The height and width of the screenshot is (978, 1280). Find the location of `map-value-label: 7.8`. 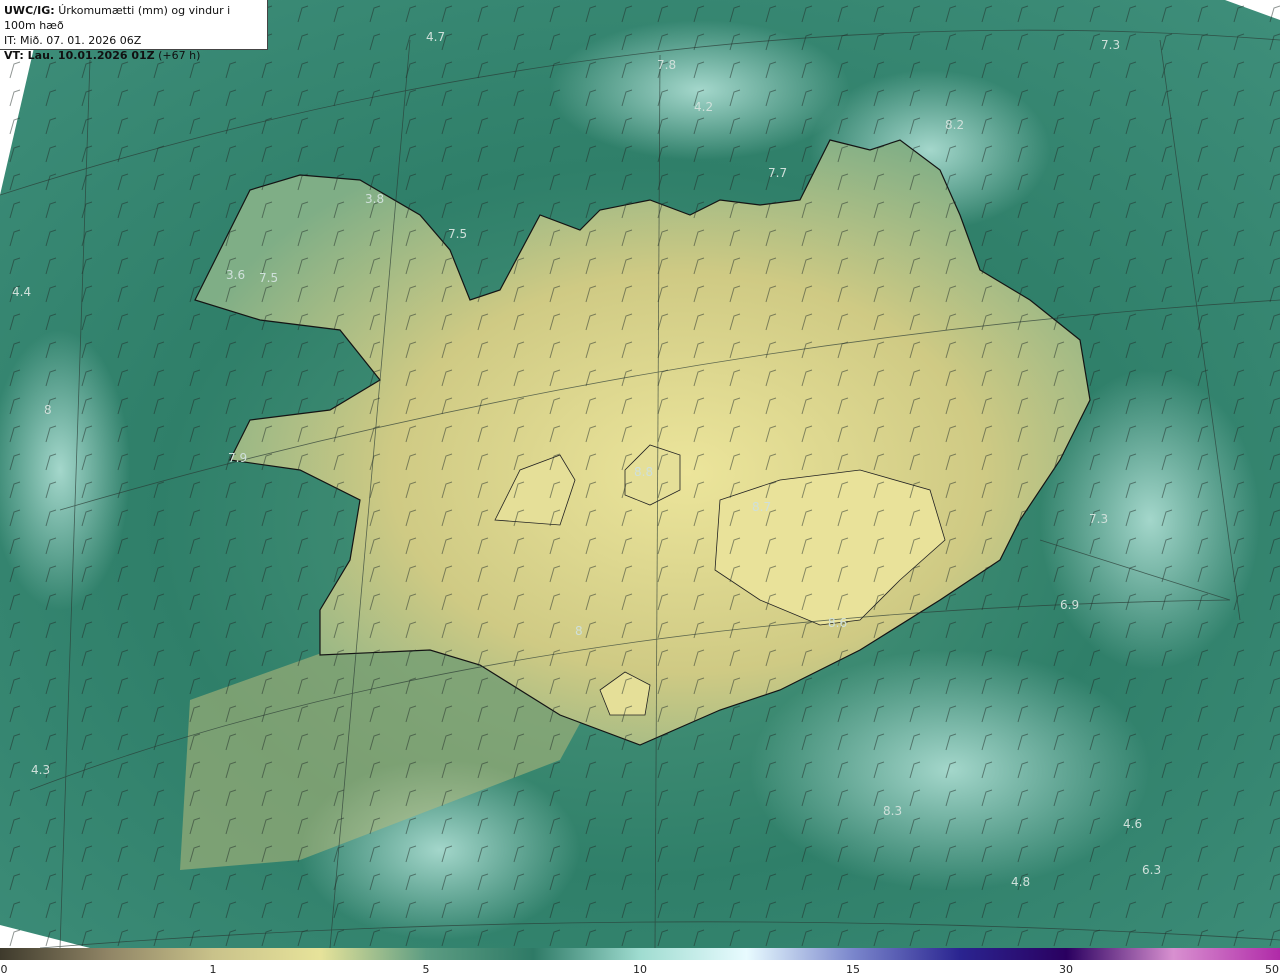

map-value-label: 7.8 is located at coordinates (667, 65).